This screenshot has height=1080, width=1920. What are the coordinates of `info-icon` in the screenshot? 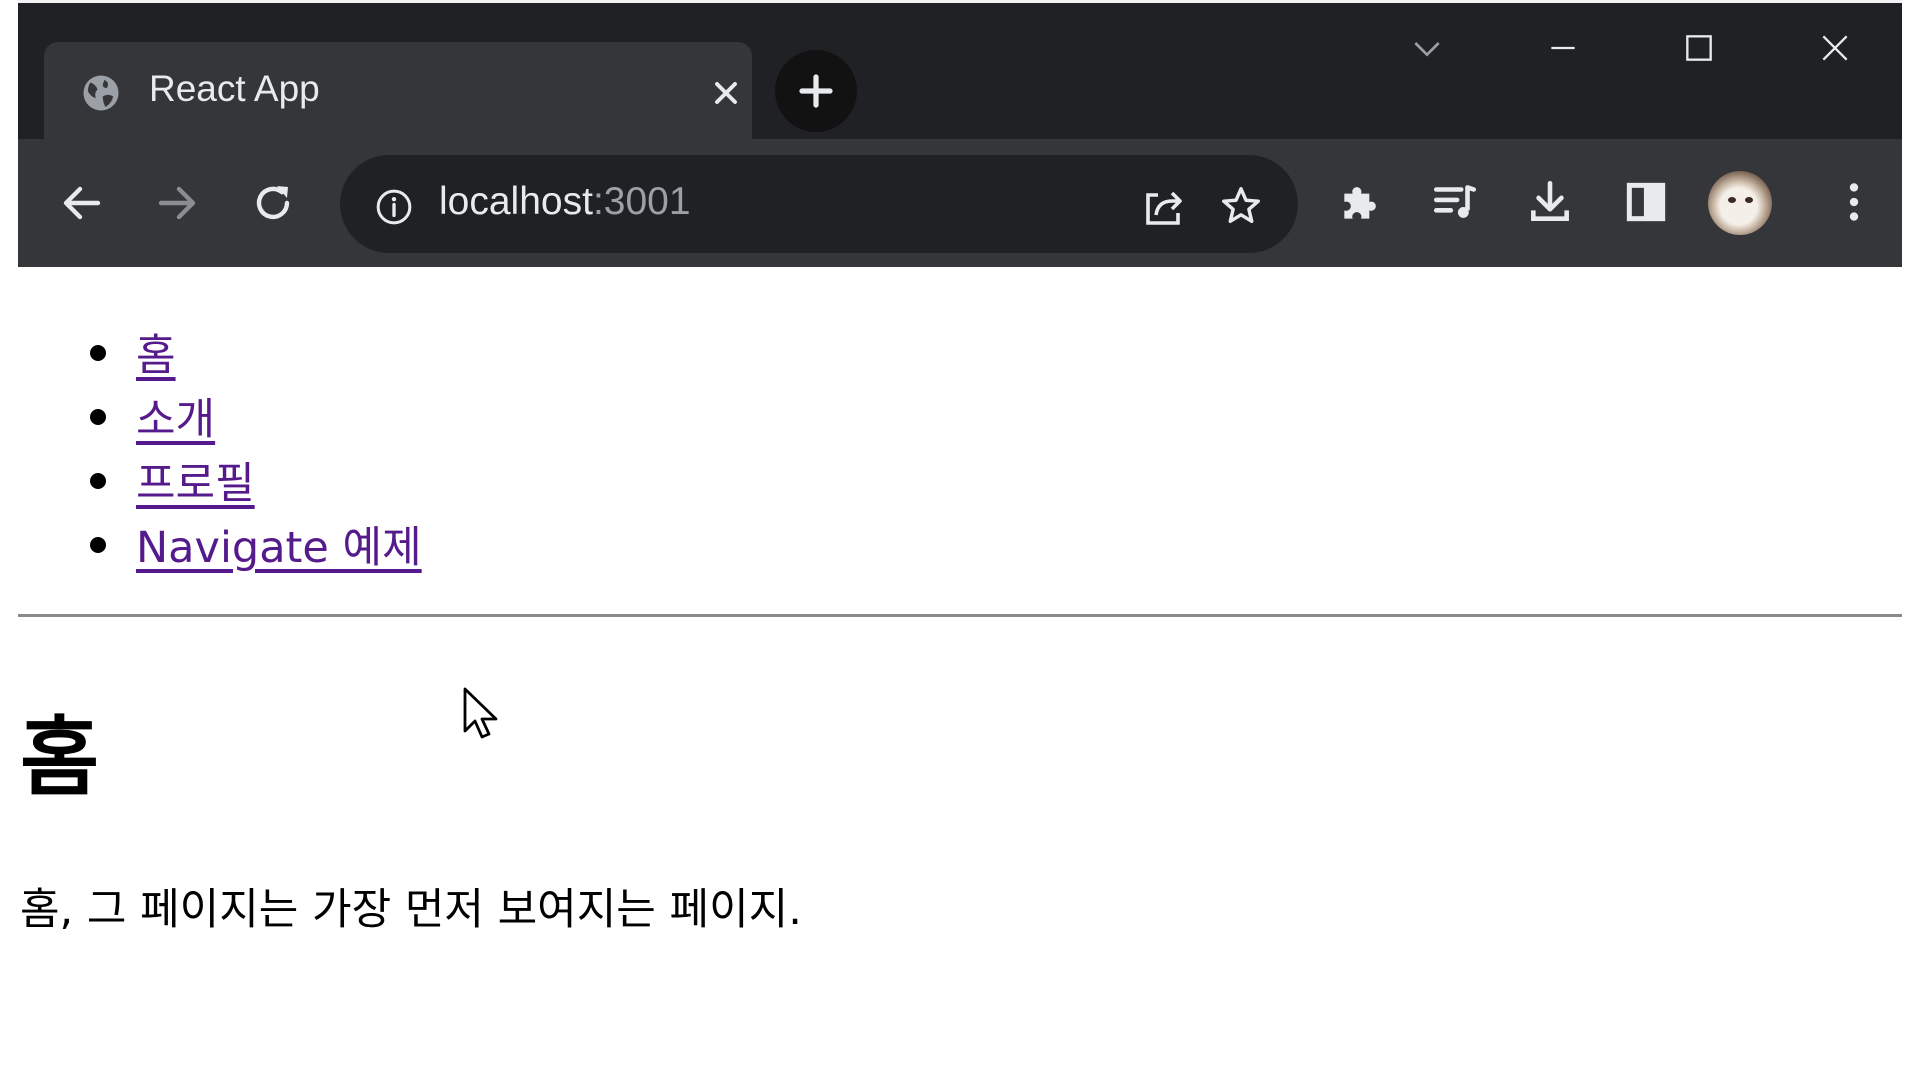 It's located at (394, 207).